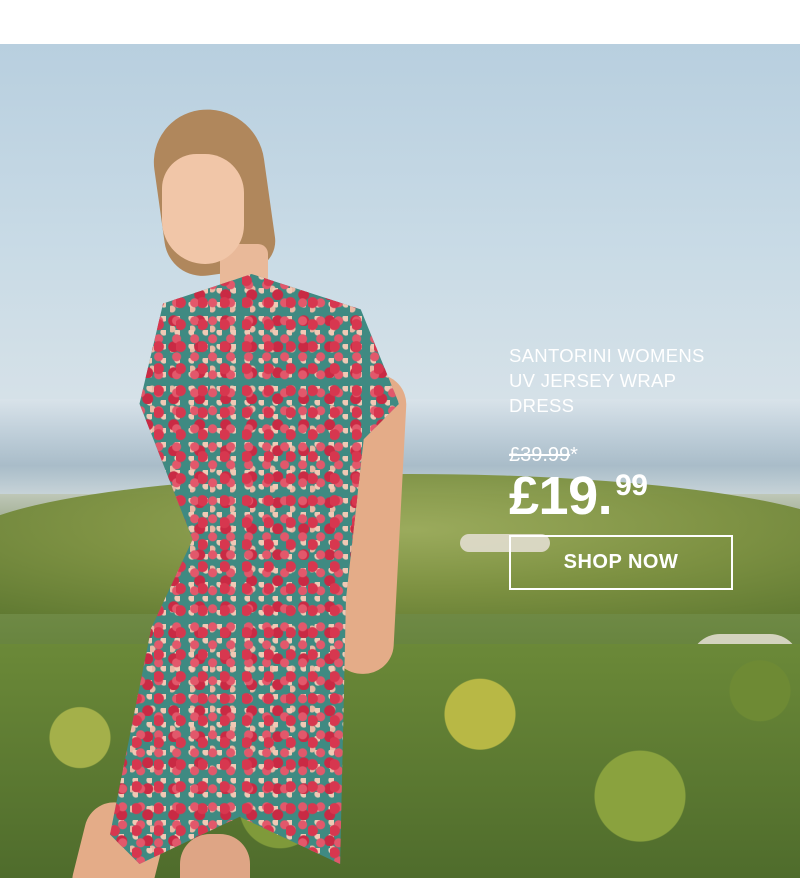 Image resolution: width=800 pixels, height=882 pixels. I want to click on model-face, so click(203, 209).